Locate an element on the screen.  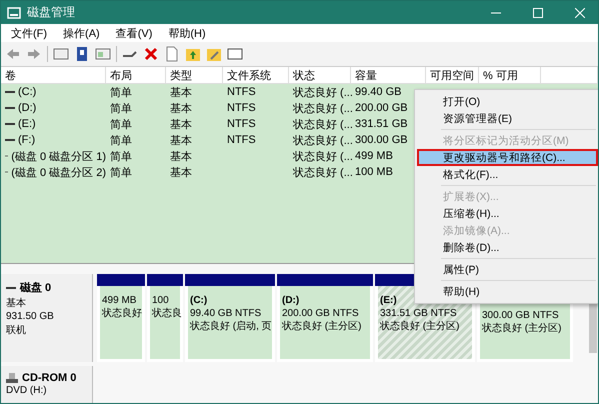
help-icon is located at coordinates (82, 54).